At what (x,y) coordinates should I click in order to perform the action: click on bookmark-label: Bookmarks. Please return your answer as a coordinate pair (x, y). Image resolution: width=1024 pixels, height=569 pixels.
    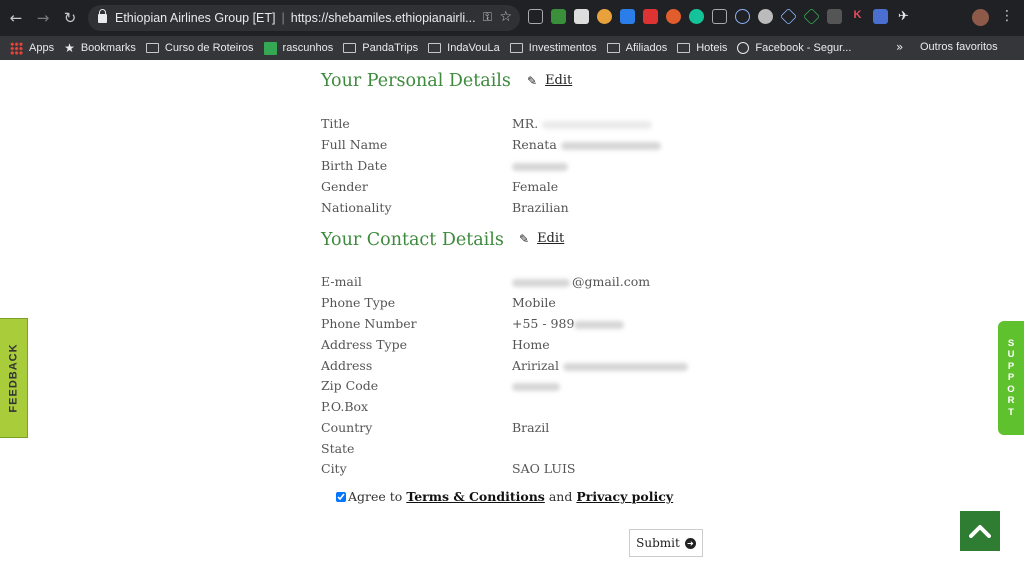
    Looking at the image, I should click on (108, 48).